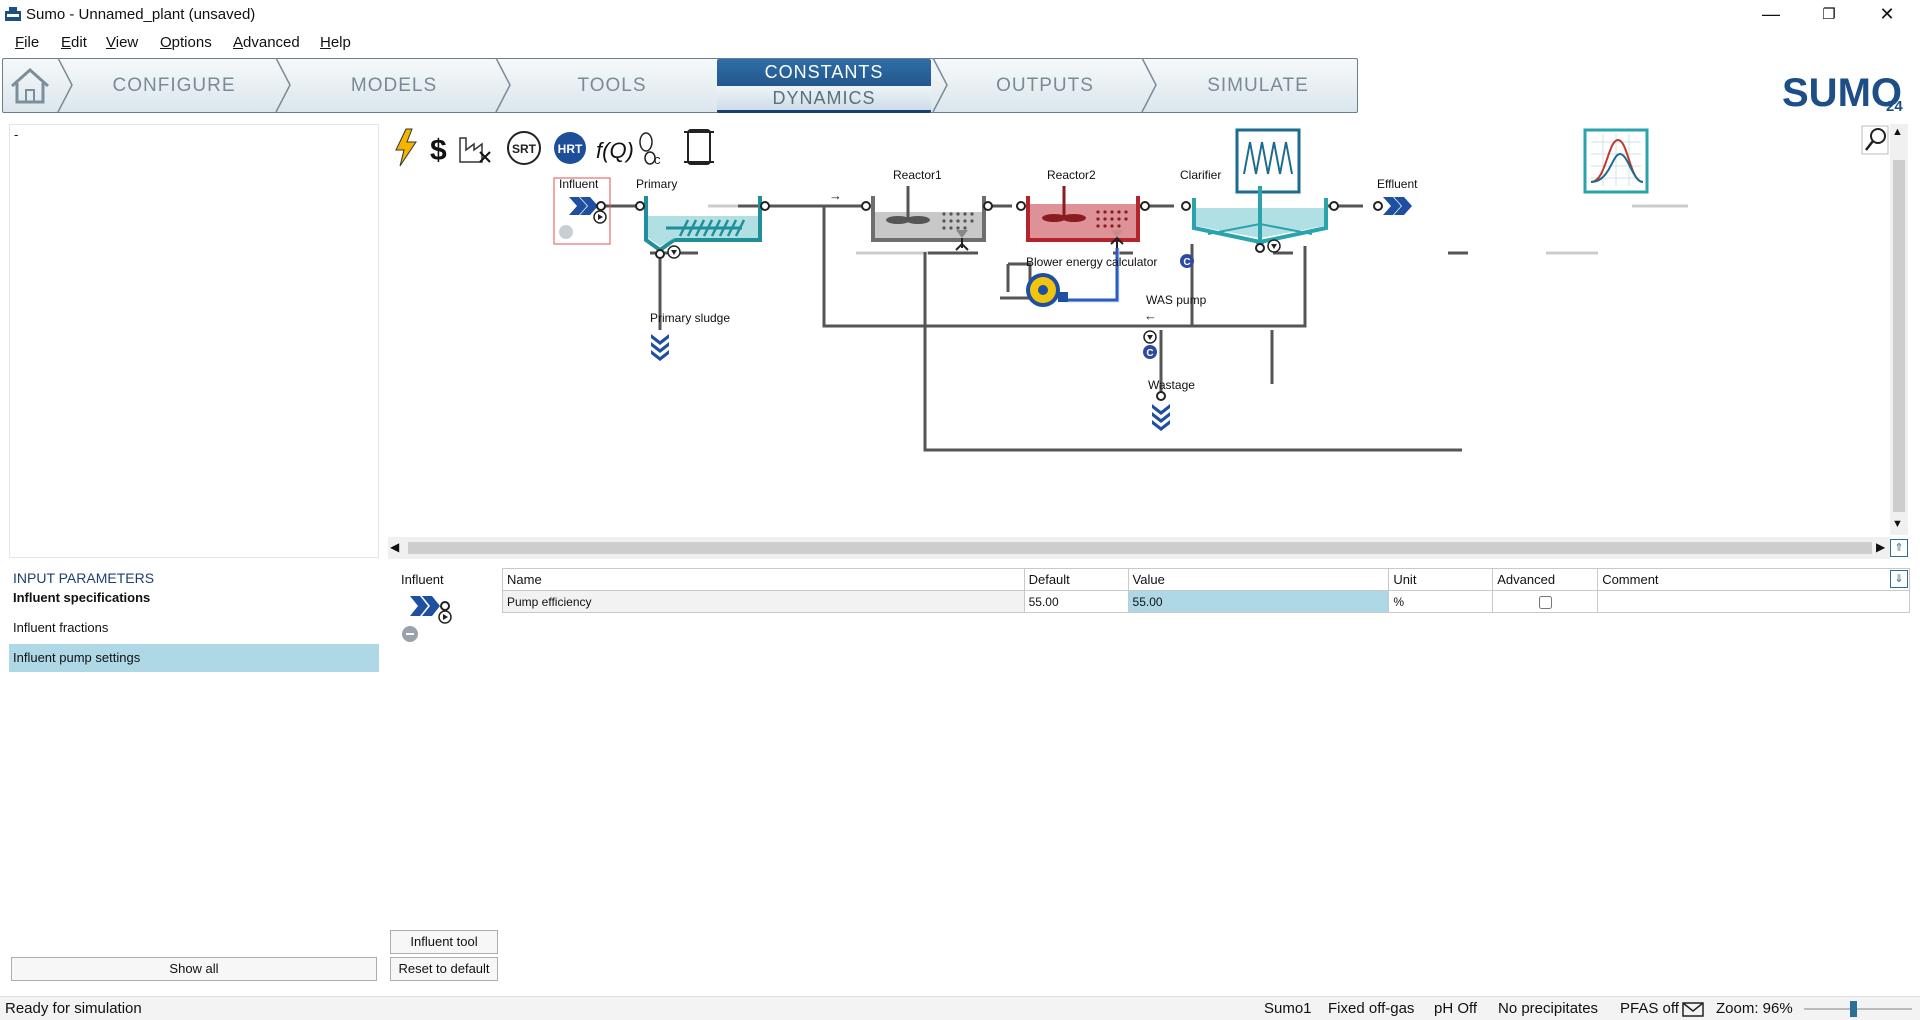 Image resolution: width=1920 pixels, height=1020 pixels. I want to click on column-header-default: Default, so click(1076, 579).